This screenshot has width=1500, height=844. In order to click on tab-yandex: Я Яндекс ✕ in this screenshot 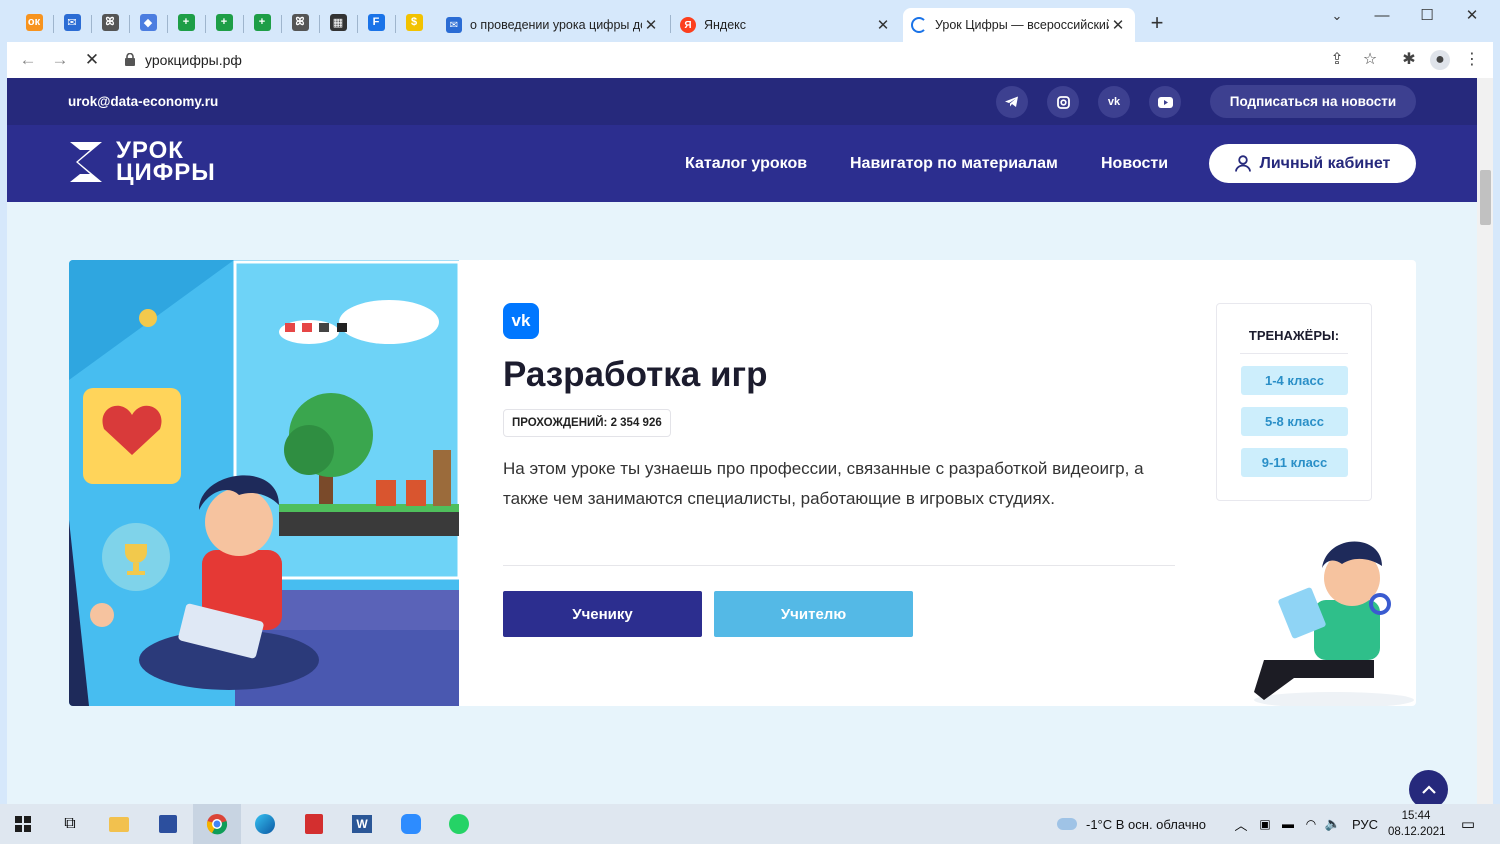, I will do `click(786, 25)`.